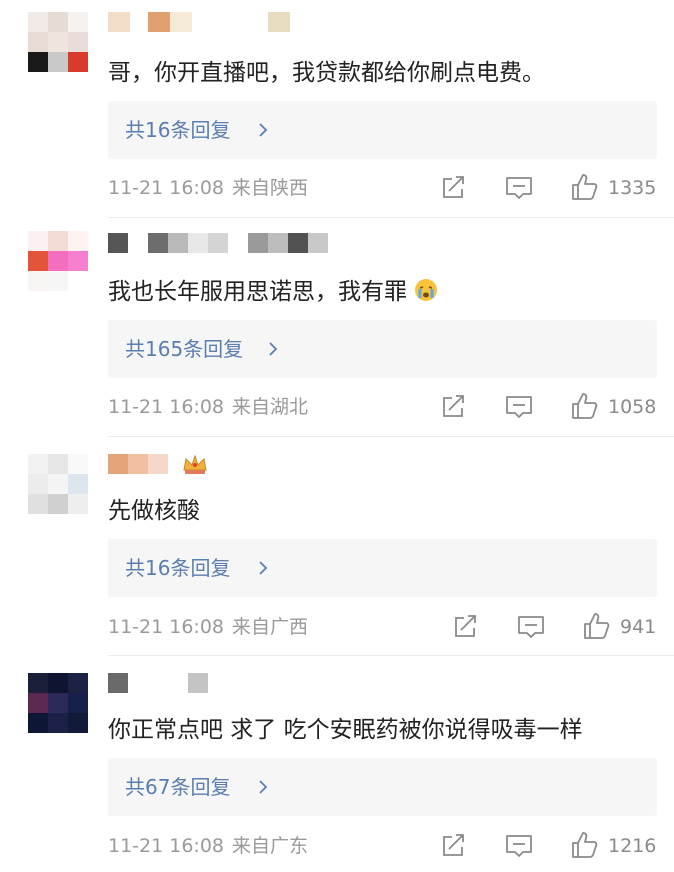  Describe the element at coordinates (195, 464) in the screenshot. I see `crown-icon` at that location.